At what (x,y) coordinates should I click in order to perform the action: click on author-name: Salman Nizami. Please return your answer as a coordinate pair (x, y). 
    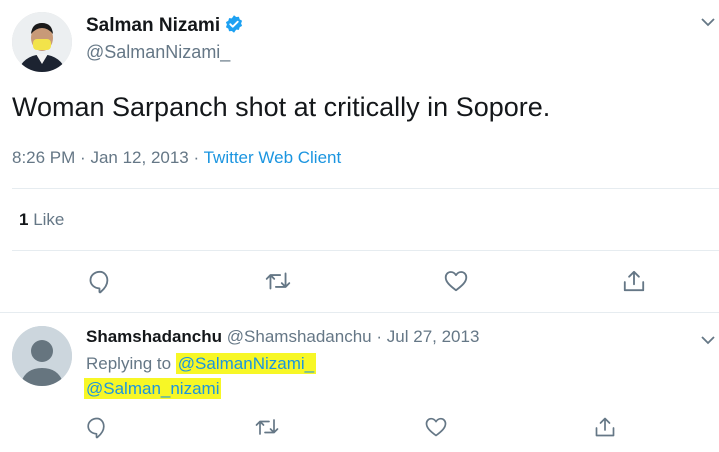
    Looking at the image, I should click on (165, 25).